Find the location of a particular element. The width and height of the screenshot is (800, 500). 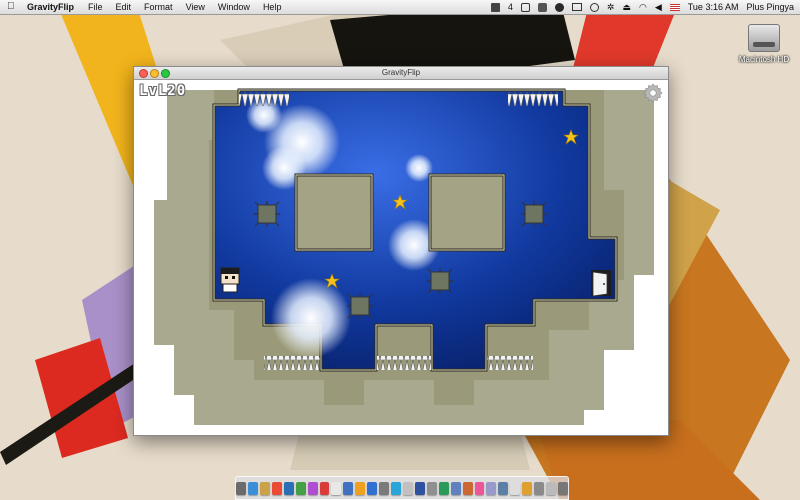

evernote-icon is located at coordinates (542, 7).